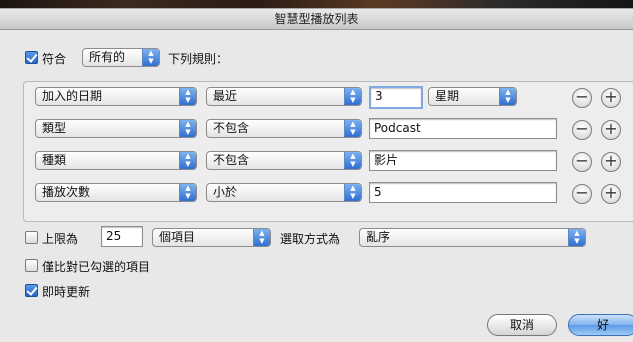  Describe the element at coordinates (472, 96) in the screenshot. I see `rule-unit-popup: 星期 ▲ ▼` at that location.